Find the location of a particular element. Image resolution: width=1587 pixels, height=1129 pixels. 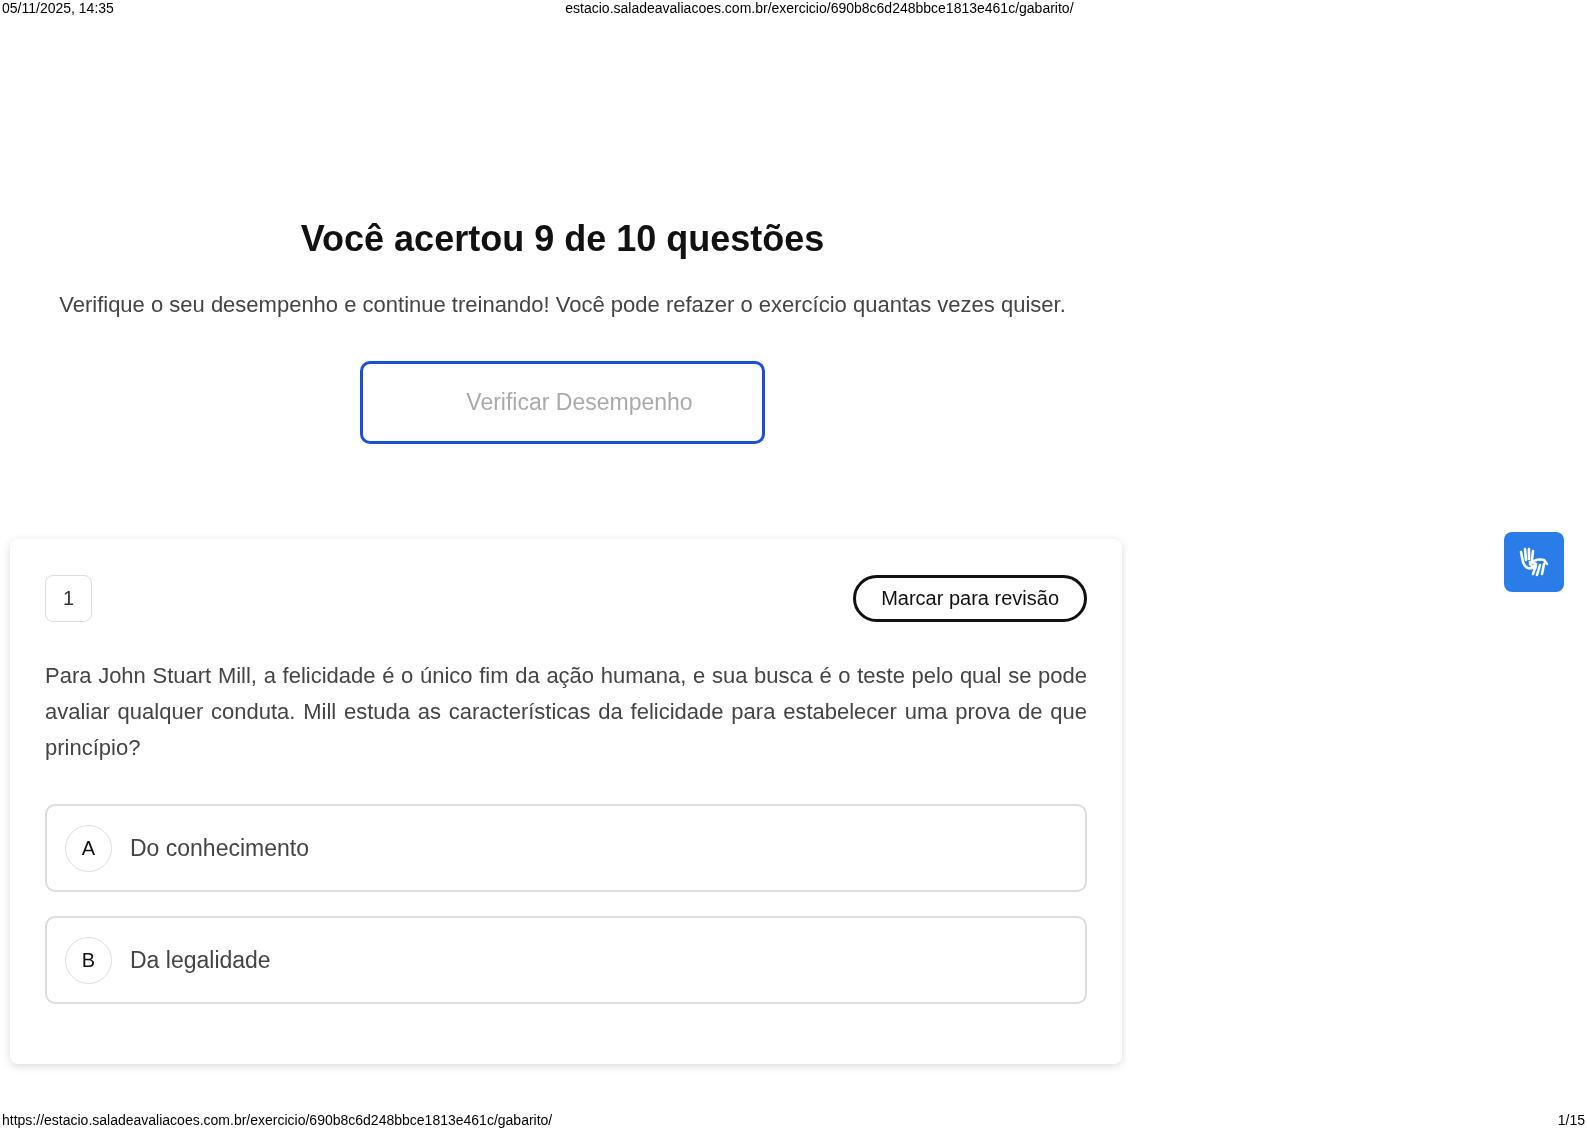

answer-option: B Da legalidade is located at coordinates (566, 960).